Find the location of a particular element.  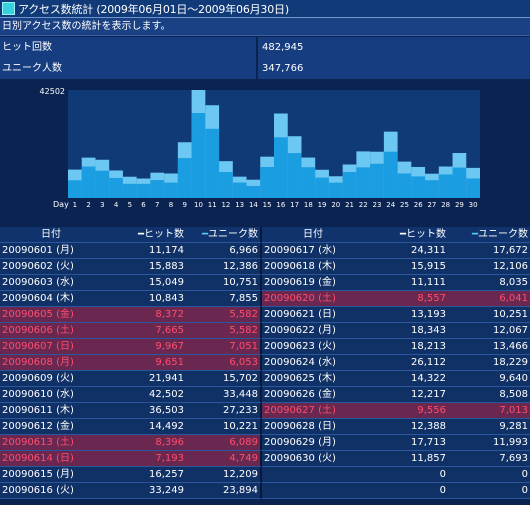

hits-cell: 8,396 is located at coordinates (144, 443).